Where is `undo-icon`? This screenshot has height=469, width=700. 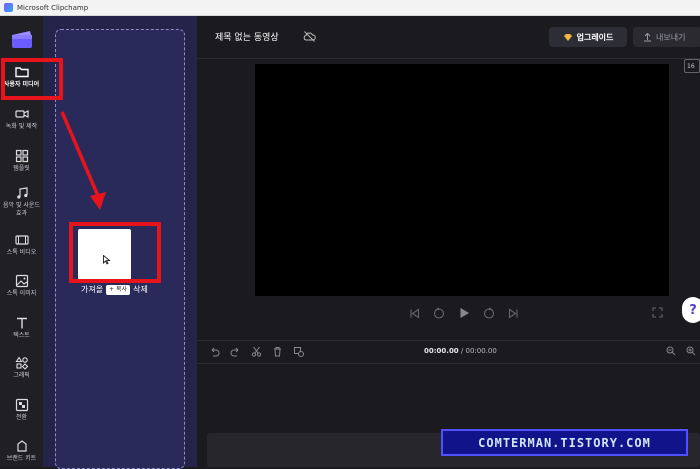
undo-icon is located at coordinates (214, 351).